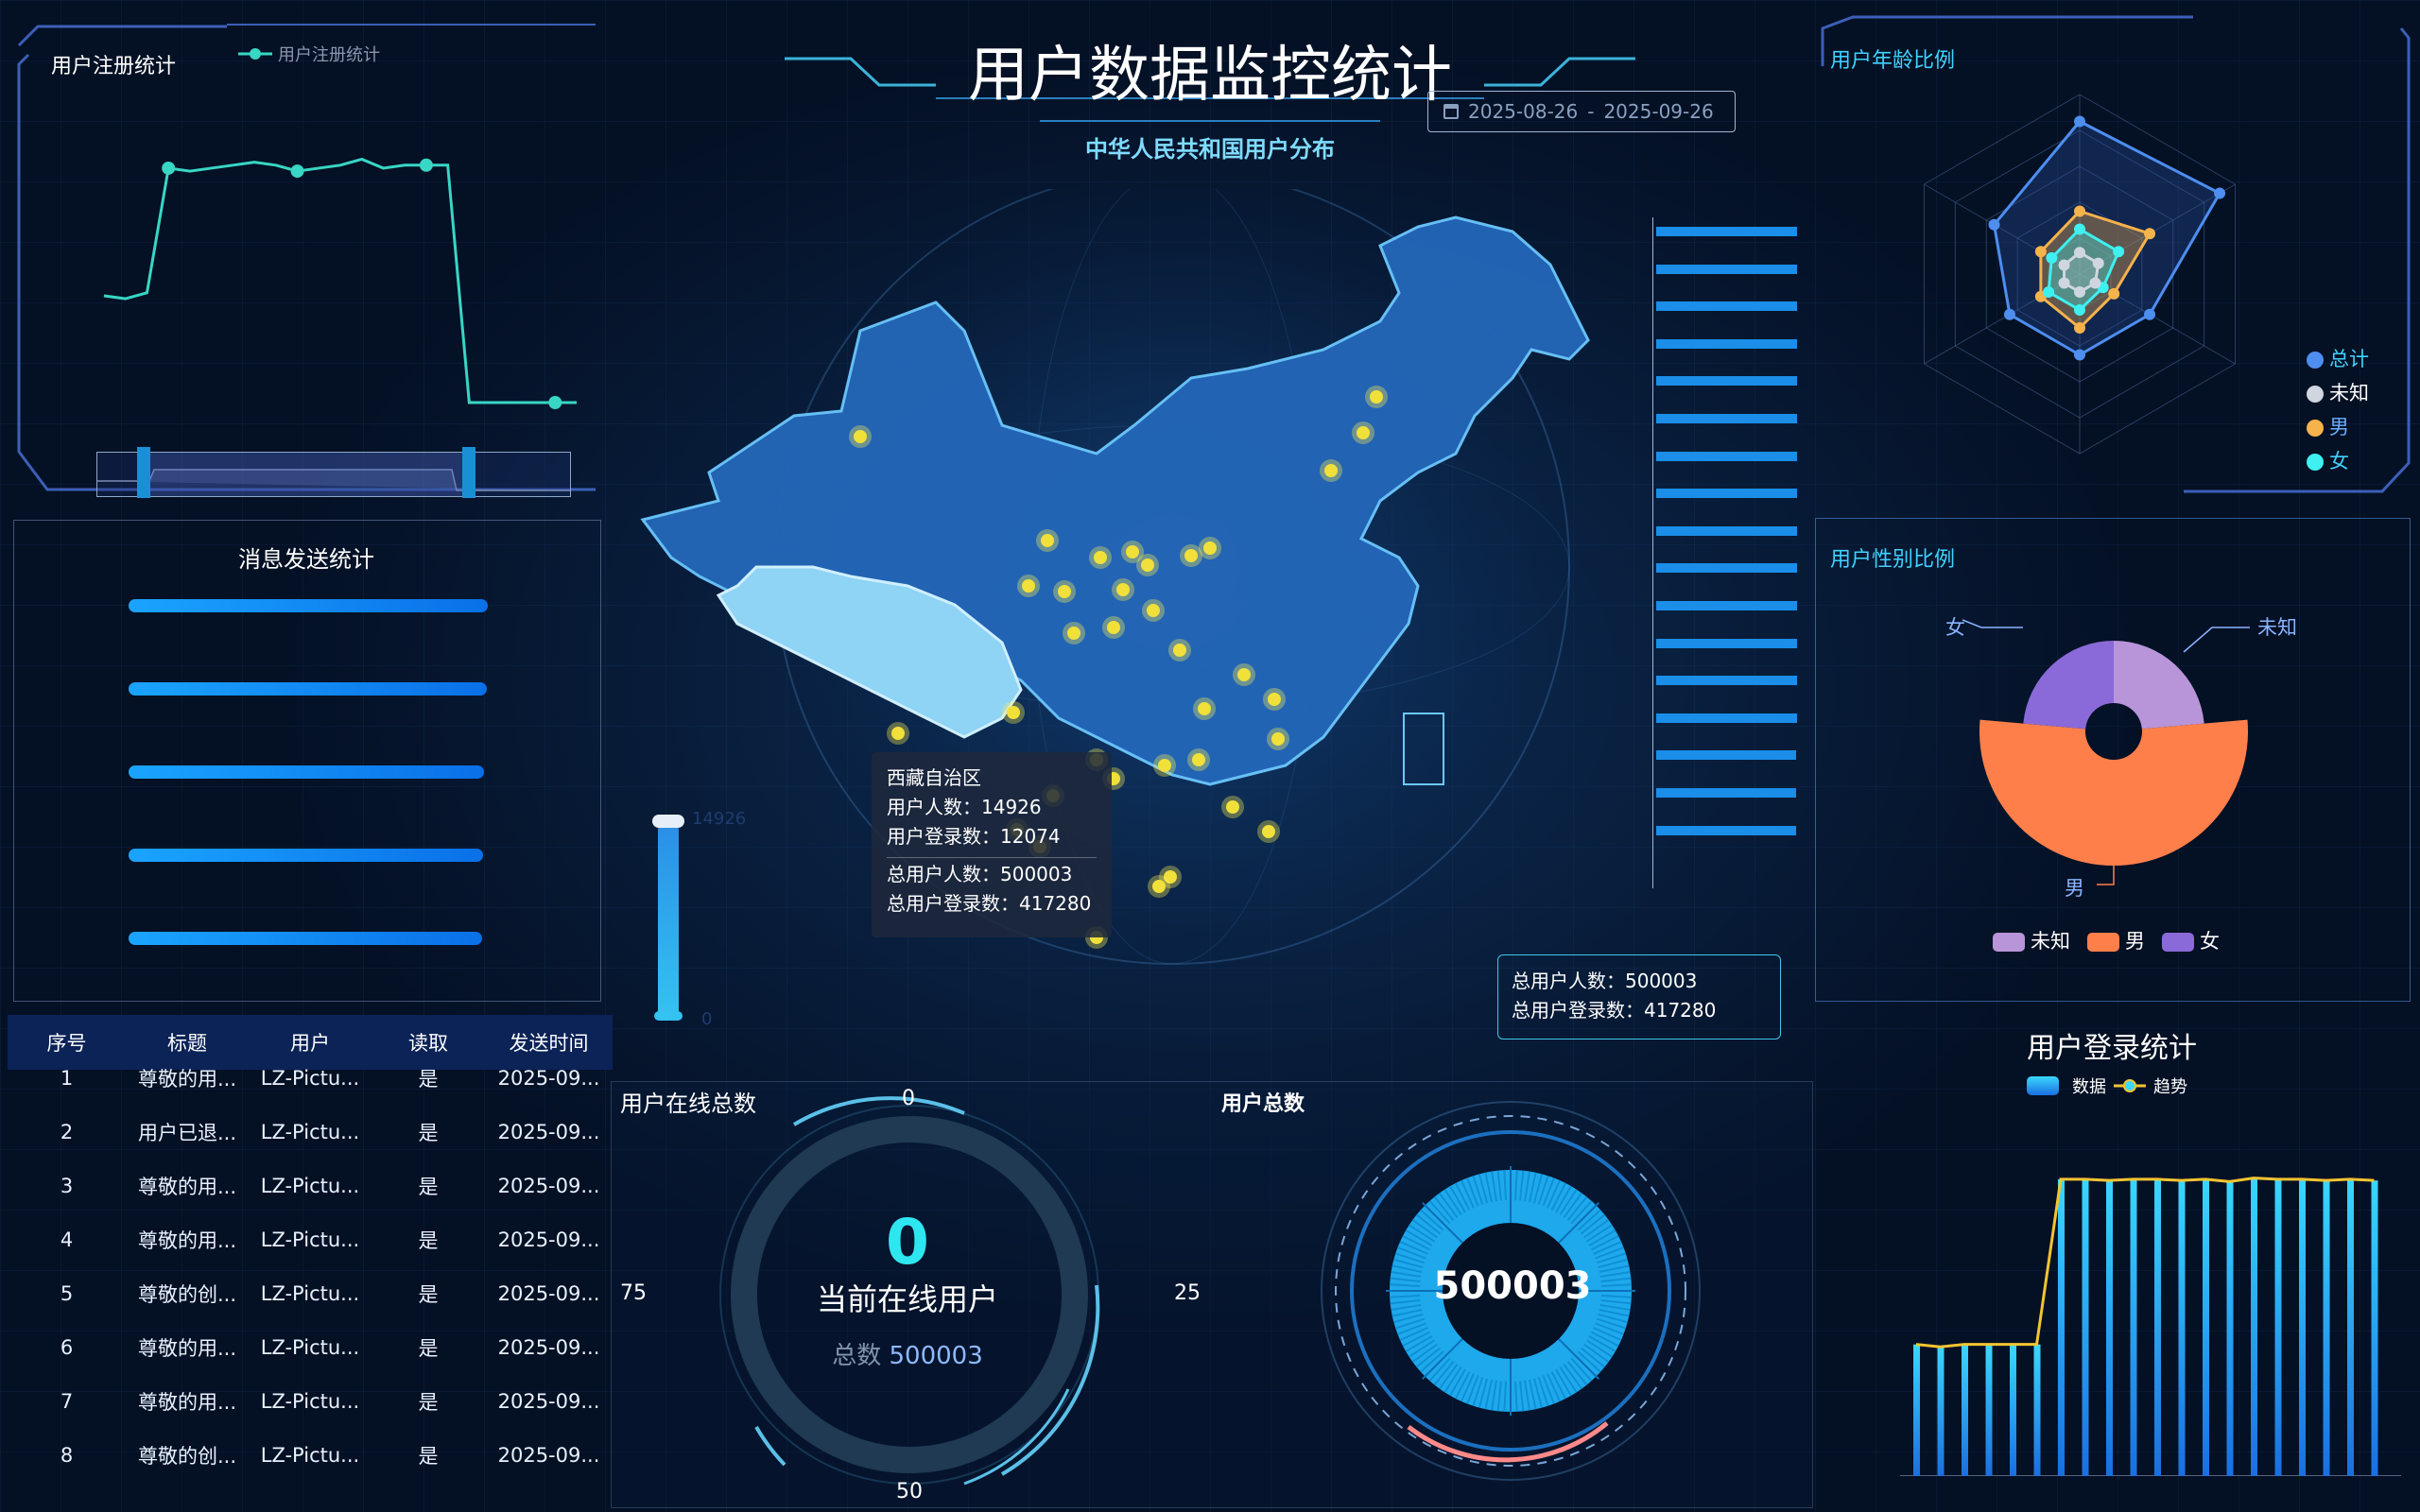 This screenshot has width=2420, height=1512. I want to click on registration-legend: 用户注册统计, so click(309, 54).